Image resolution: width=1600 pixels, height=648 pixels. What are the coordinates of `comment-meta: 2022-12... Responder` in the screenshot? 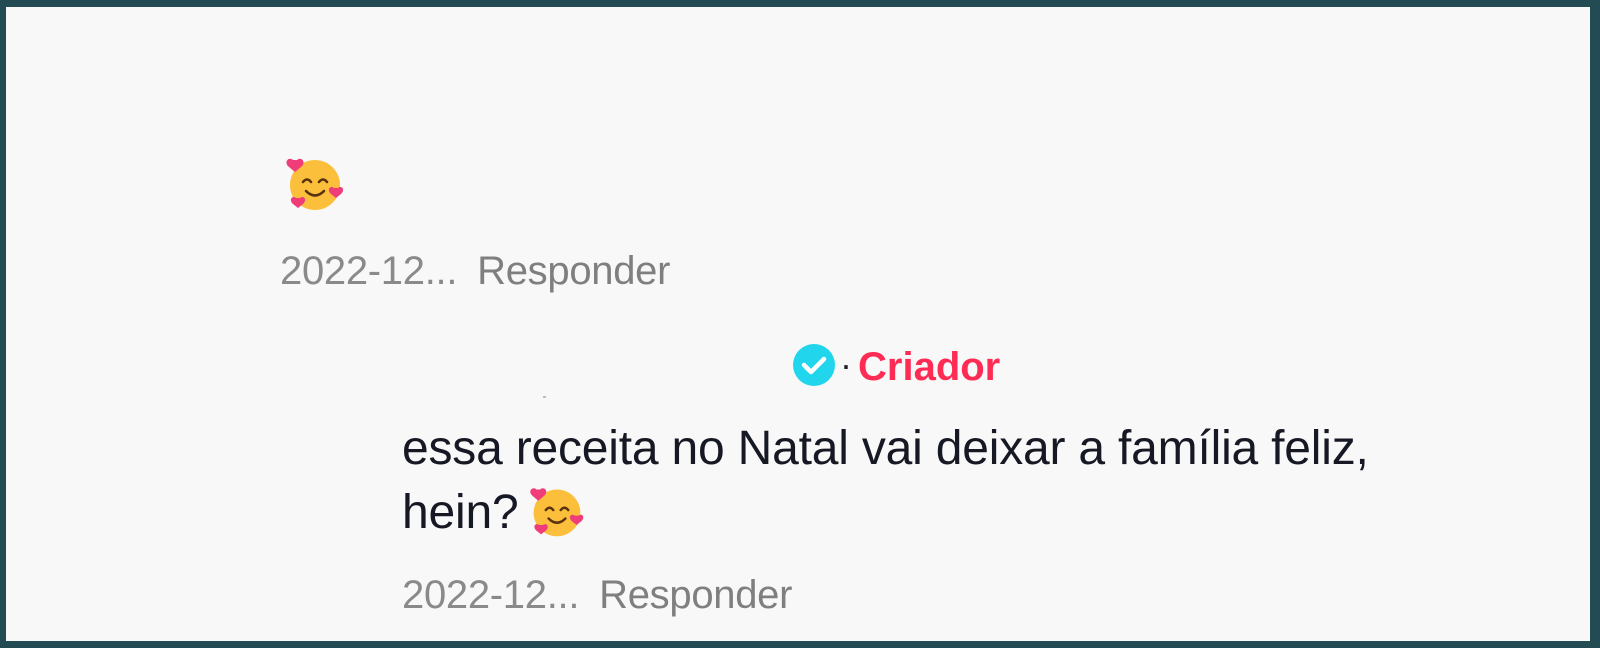 It's located at (475, 271).